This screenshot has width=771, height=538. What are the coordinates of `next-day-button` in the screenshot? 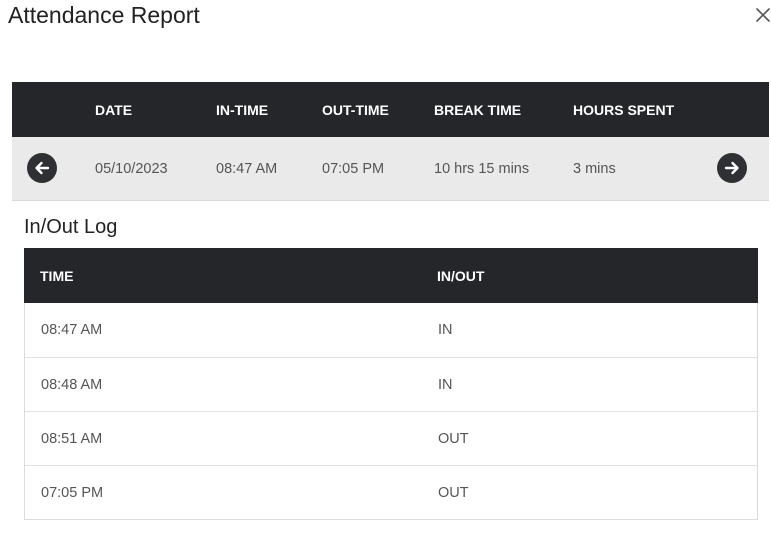 It's located at (732, 168).